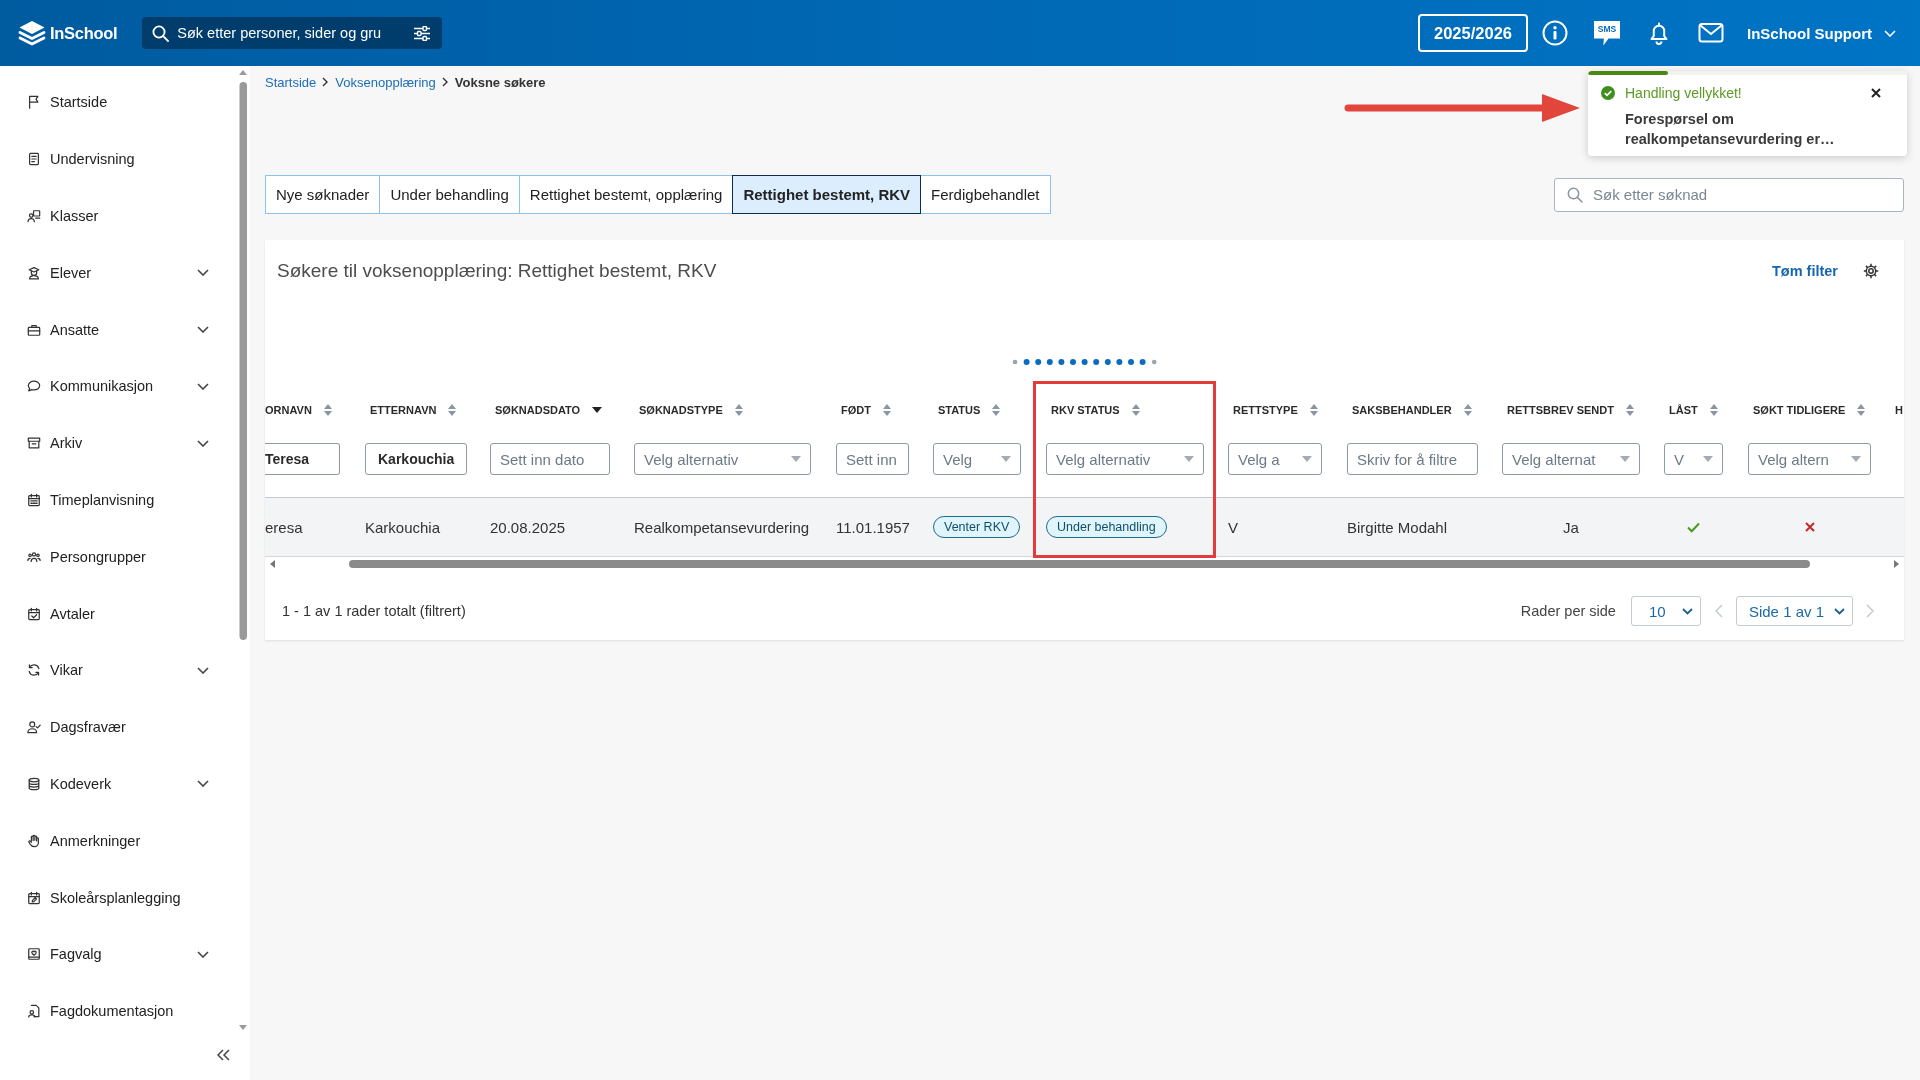 This screenshot has width=1920, height=1080. I want to click on sms-button: SMS, so click(1607, 33).